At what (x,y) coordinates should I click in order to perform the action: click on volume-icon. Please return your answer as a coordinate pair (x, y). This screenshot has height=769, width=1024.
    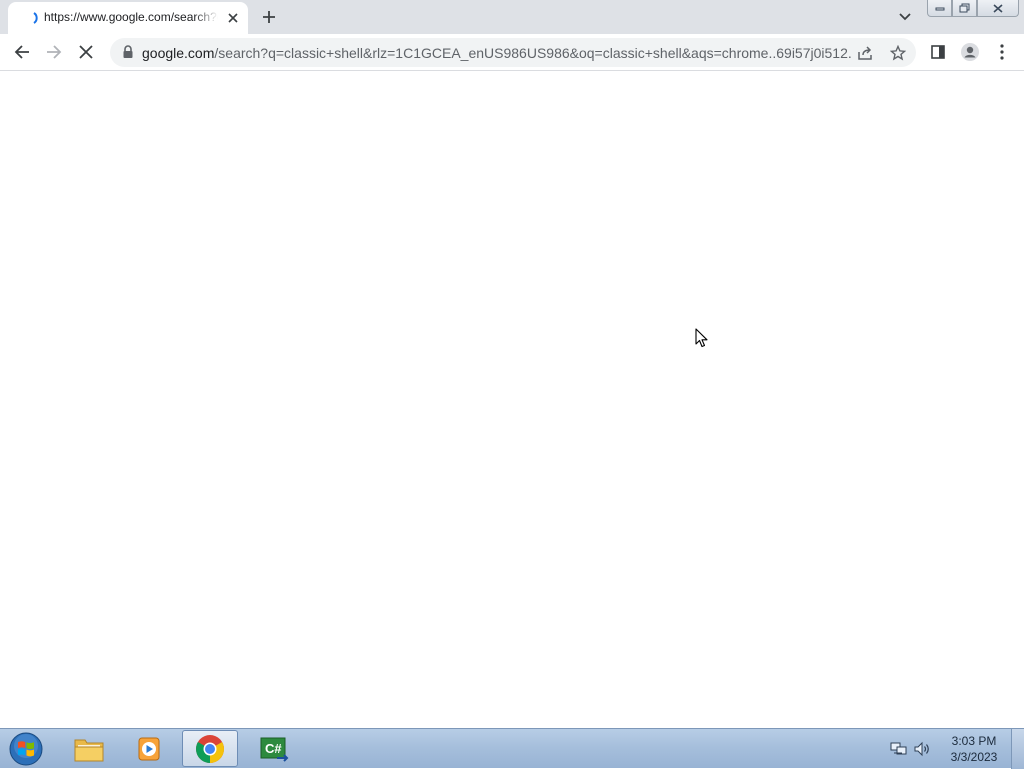
    Looking at the image, I should click on (922, 749).